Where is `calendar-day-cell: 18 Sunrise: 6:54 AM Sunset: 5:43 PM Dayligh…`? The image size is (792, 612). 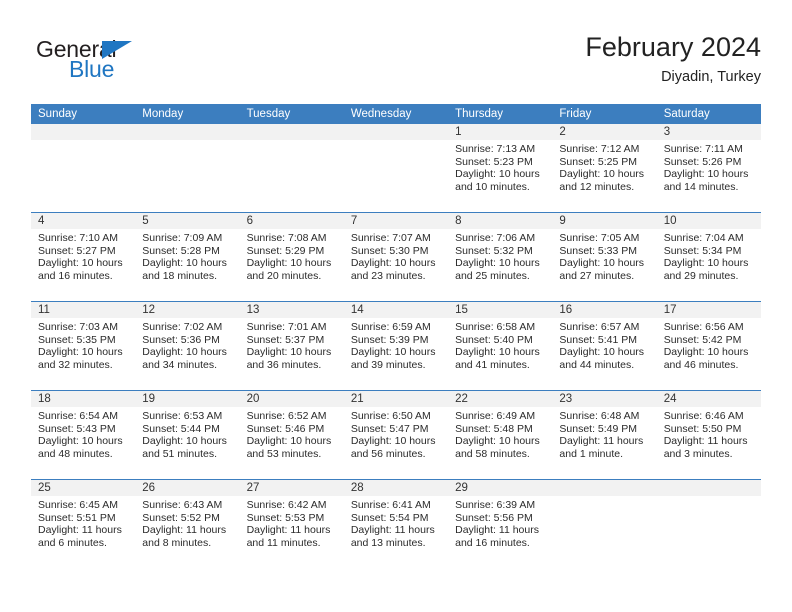
calendar-day-cell: 18 Sunrise: 6:54 AM Sunset: 5:43 PM Dayligh… is located at coordinates (83, 435).